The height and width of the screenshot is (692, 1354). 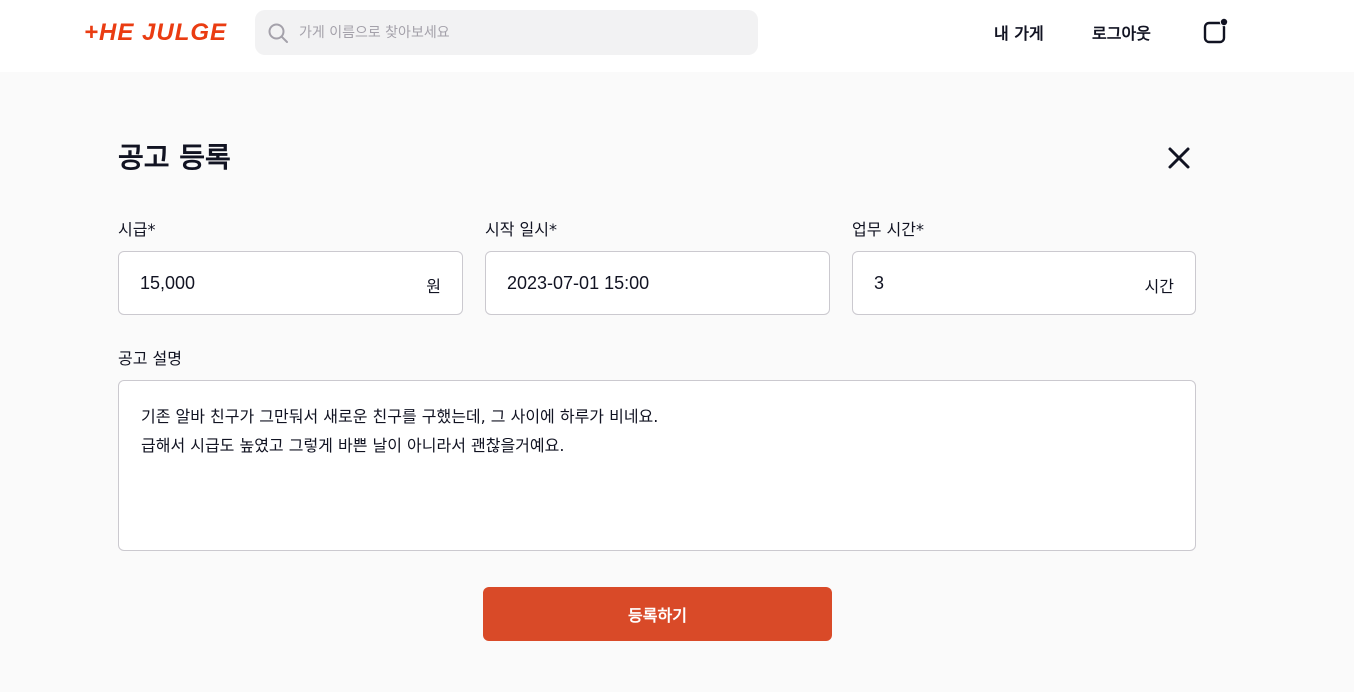 What do you see at coordinates (521, 229) in the screenshot?
I see `start-datetime-label: 시작 일시*` at bounding box center [521, 229].